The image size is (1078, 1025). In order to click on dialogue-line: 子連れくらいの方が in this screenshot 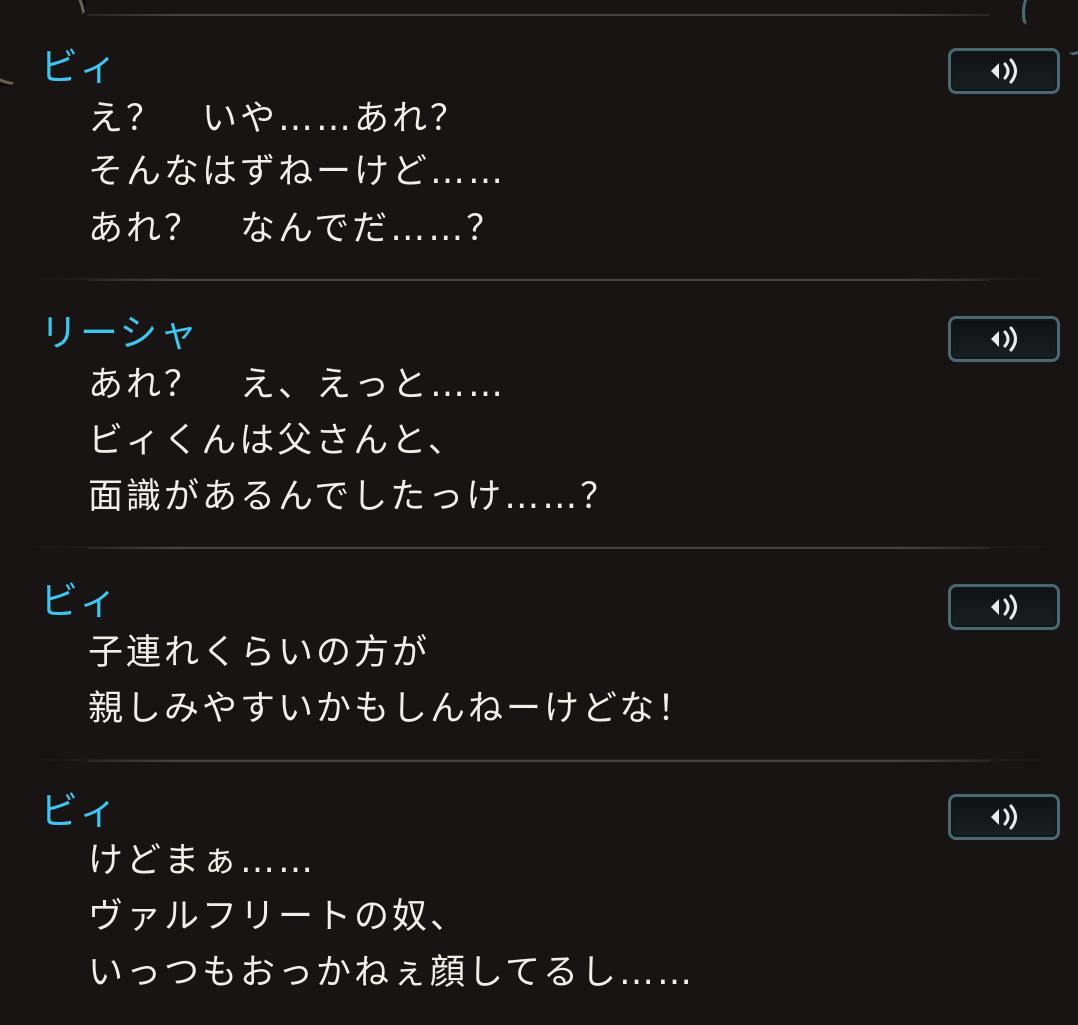, I will do `click(259, 653)`.